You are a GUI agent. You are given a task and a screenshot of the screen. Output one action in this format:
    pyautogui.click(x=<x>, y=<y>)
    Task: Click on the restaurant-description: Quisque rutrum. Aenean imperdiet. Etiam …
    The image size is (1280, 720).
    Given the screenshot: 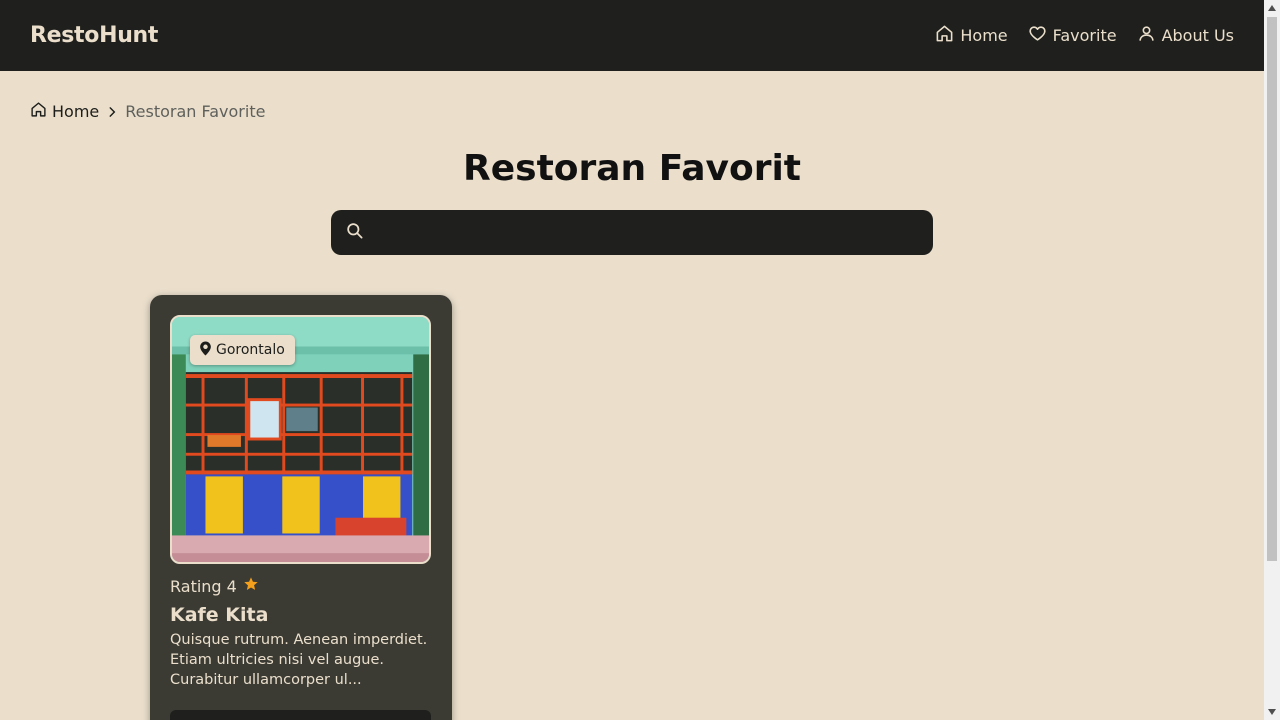 What is the action you would take?
    pyautogui.click(x=299, y=660)
    